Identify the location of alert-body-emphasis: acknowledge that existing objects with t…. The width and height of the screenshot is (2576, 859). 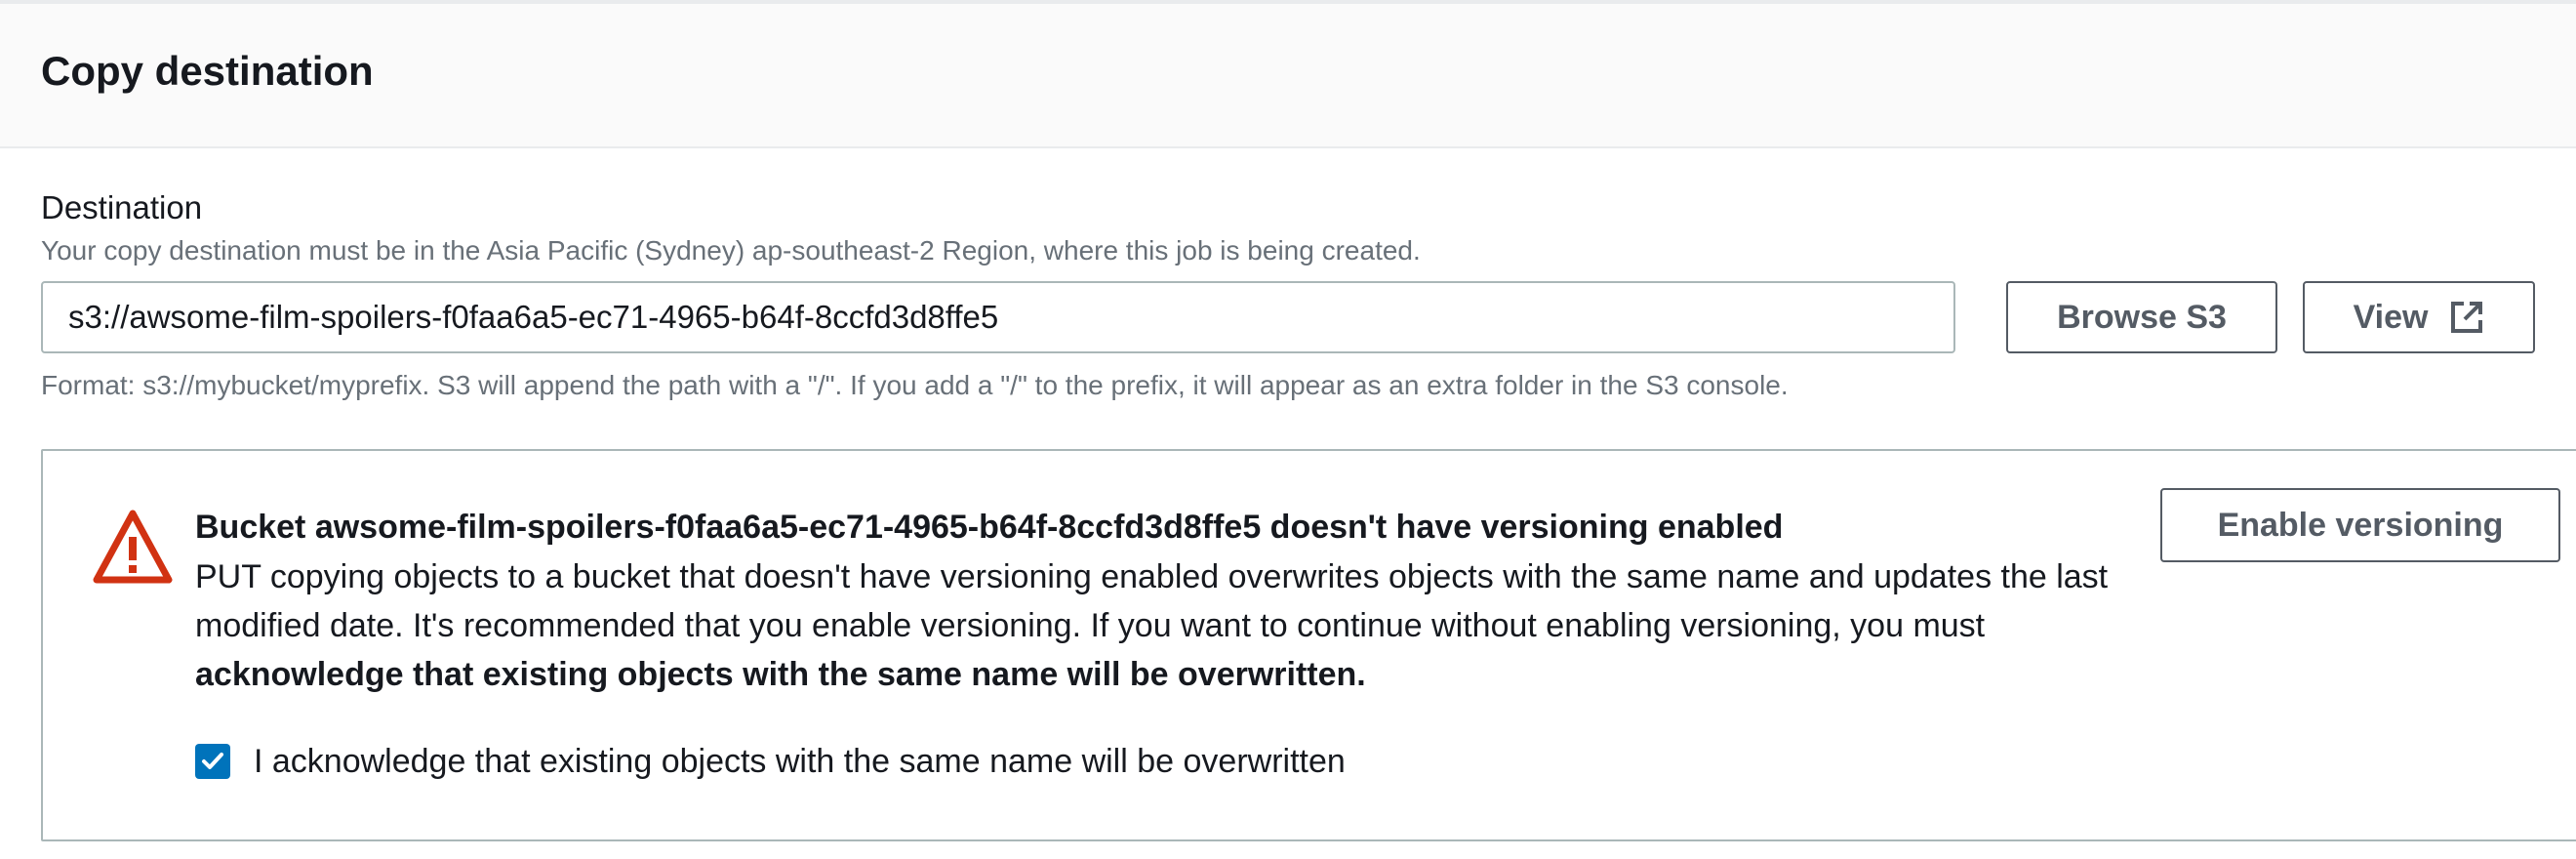
(780, 675).